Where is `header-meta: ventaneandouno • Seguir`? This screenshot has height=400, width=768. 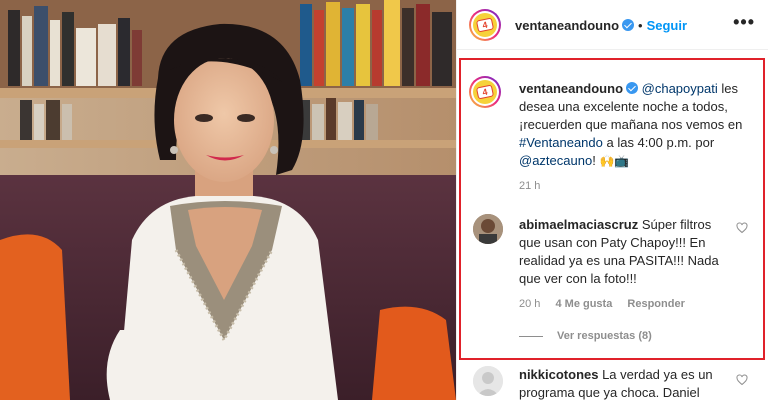 header-meta: ventaneandouno • Seguir is located at coordinates (601, 26).